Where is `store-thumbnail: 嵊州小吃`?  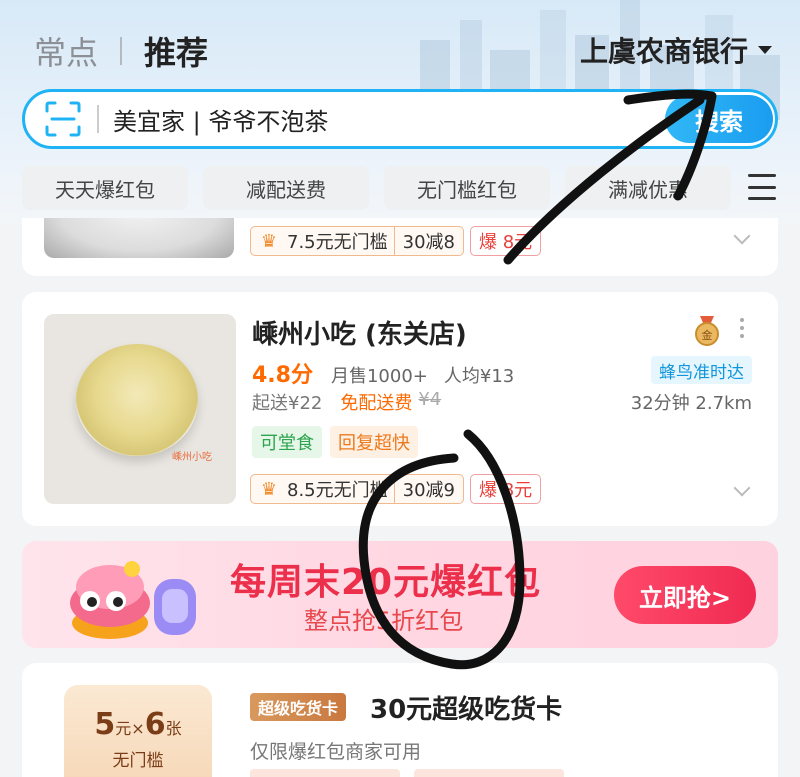
store-thumbnail: 嵊州小吃 is located at coordinates (140, 409).